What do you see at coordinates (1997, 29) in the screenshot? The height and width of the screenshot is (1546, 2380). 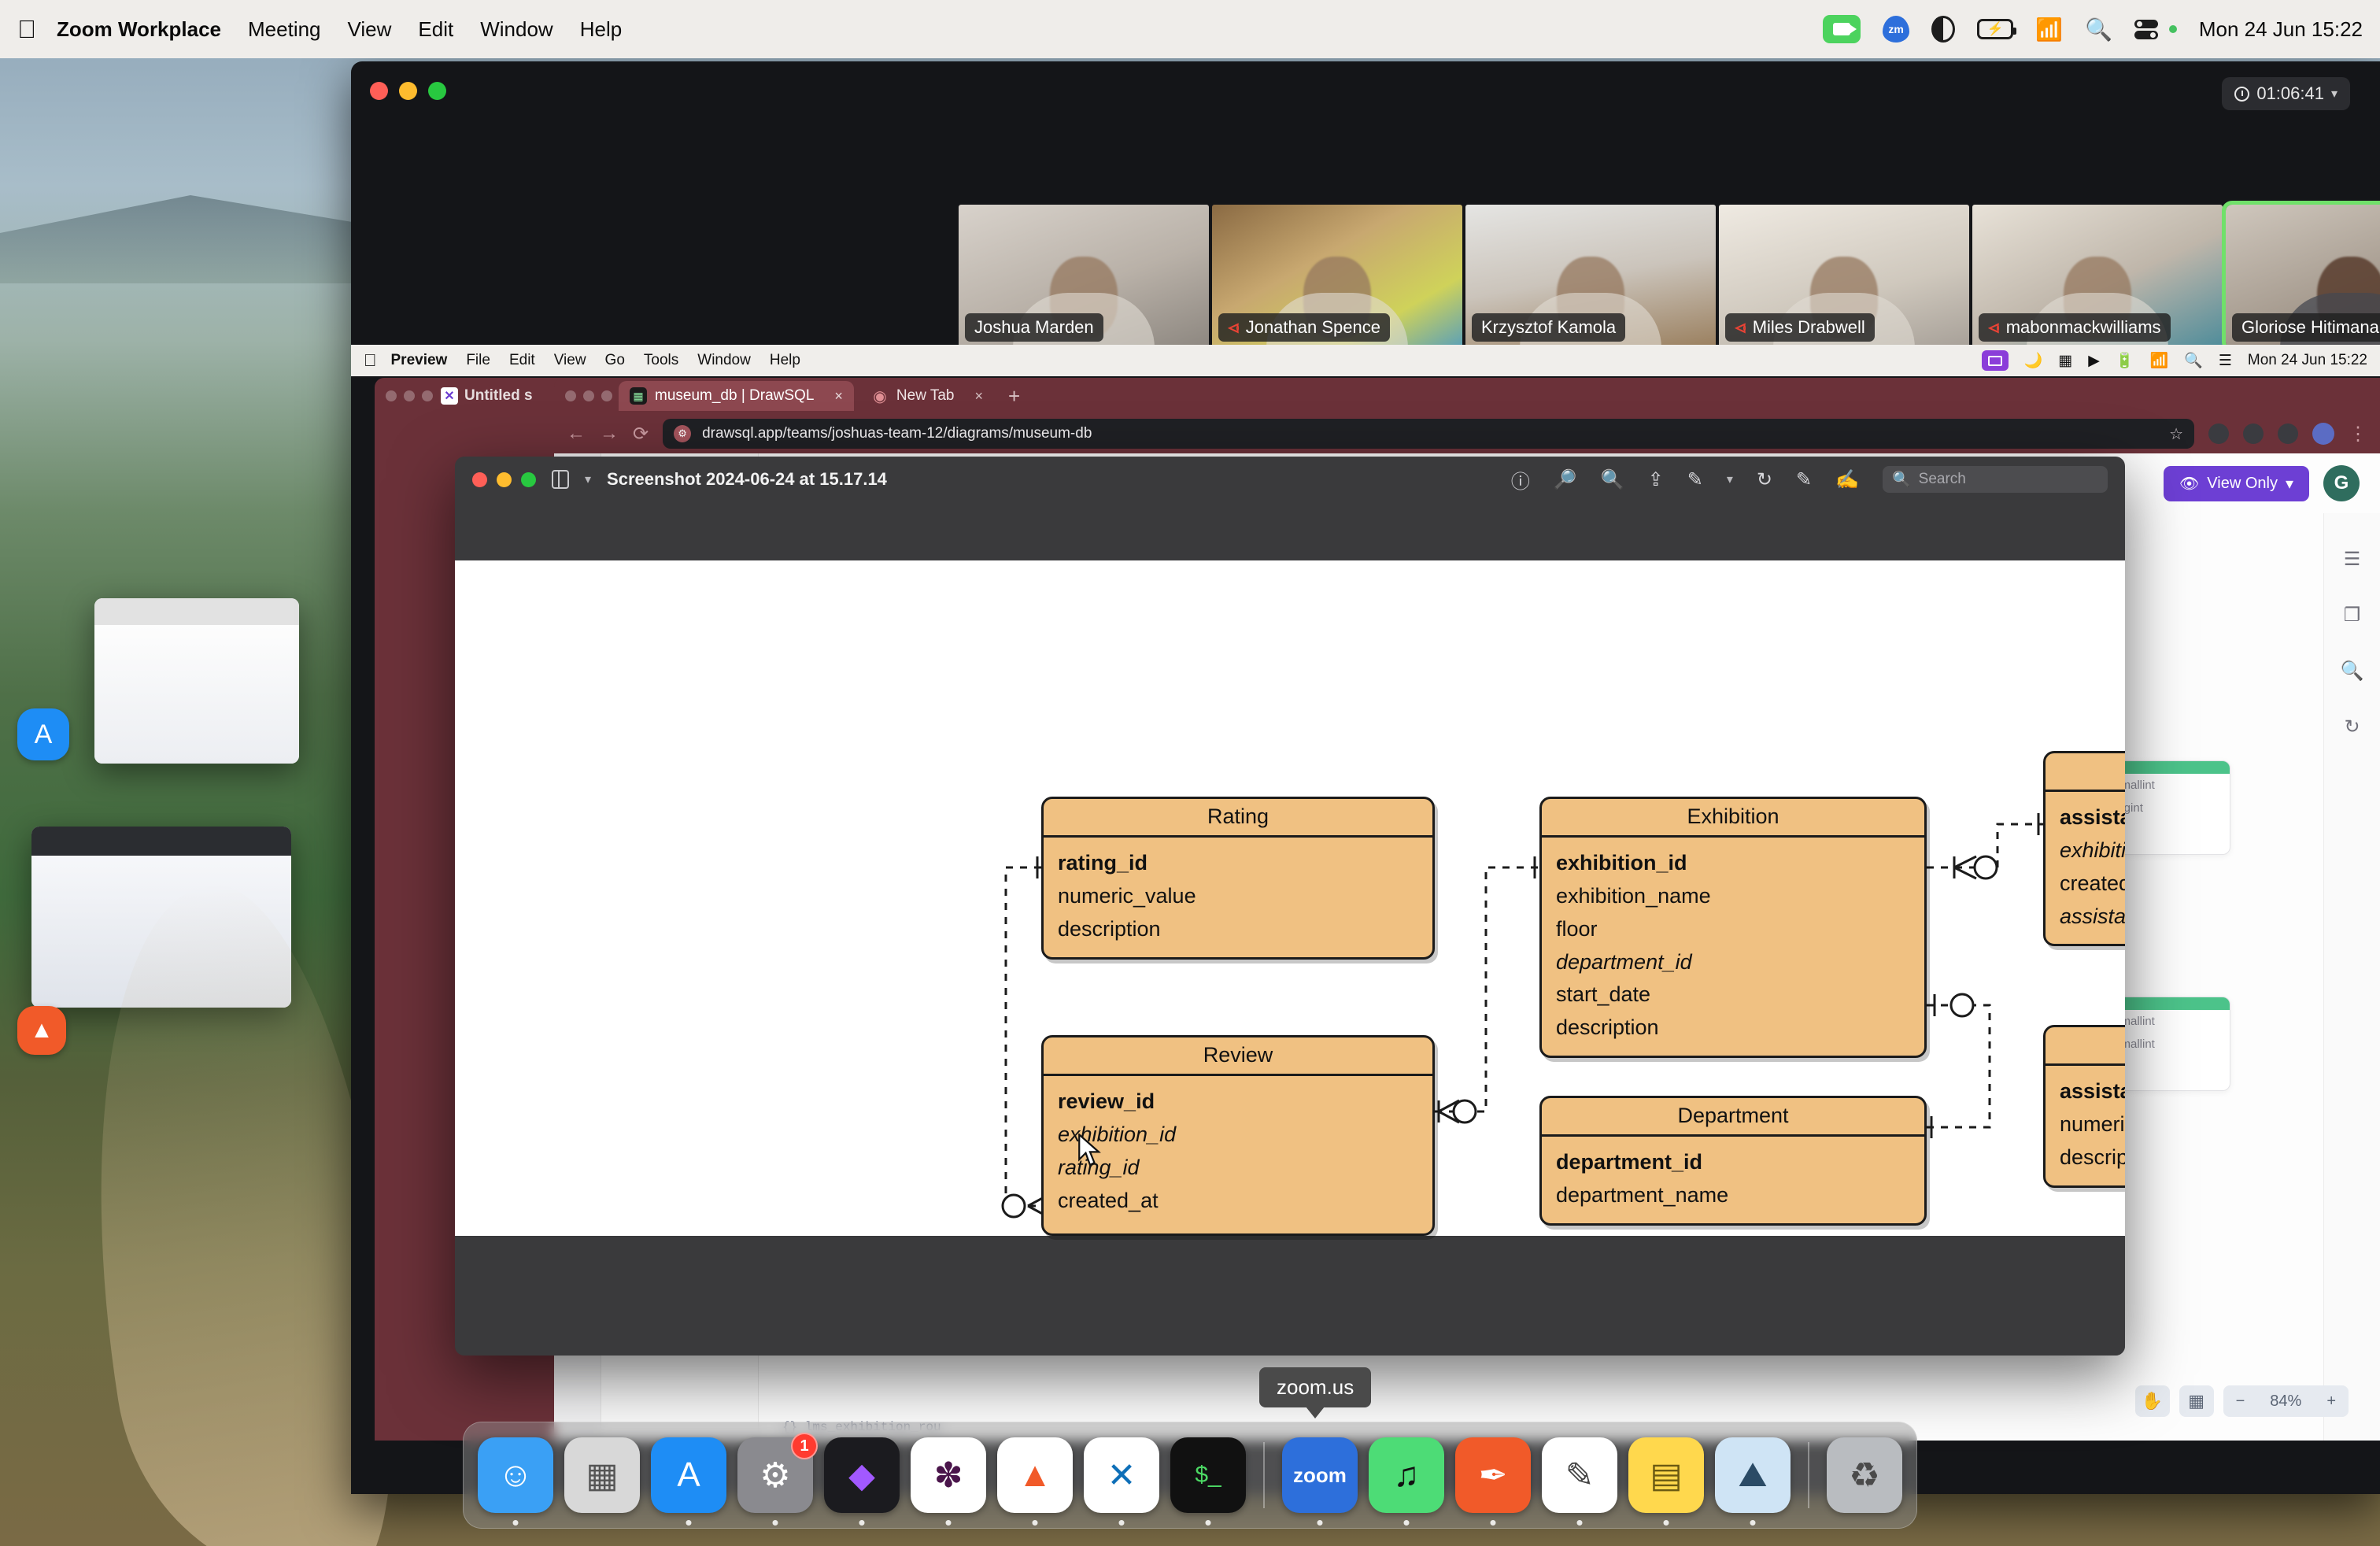 I see `battery-charging-icon: ⚡` at bounding box center [1997, 29].